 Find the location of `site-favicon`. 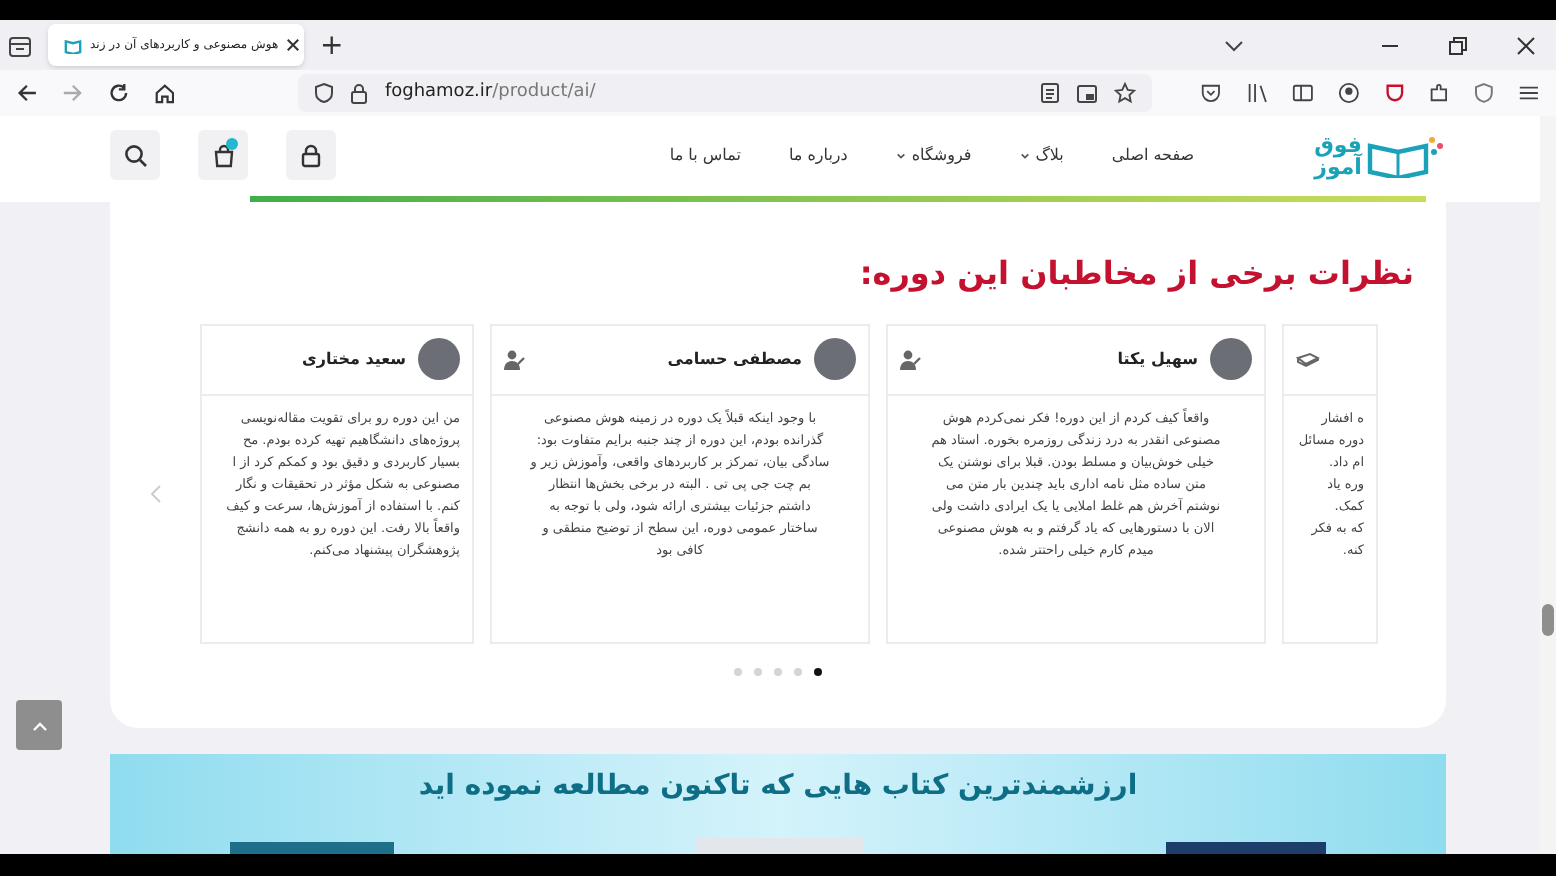

site-favicon is located at coordinates (73, 45).